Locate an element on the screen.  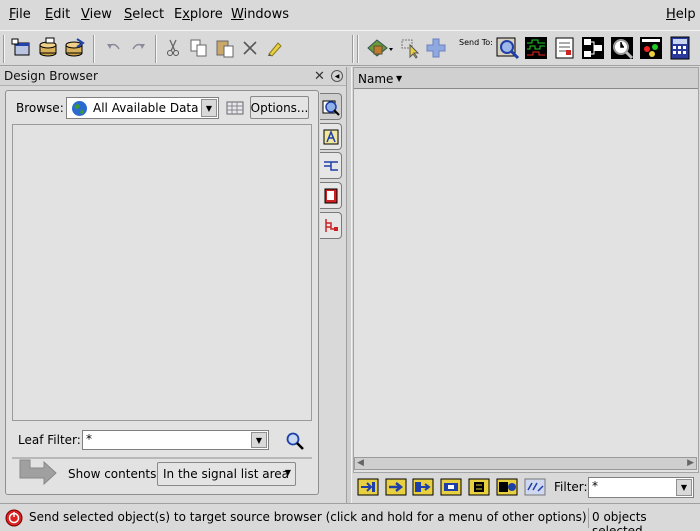
arrow-in-box-icon is located at coordinates (368, 487).